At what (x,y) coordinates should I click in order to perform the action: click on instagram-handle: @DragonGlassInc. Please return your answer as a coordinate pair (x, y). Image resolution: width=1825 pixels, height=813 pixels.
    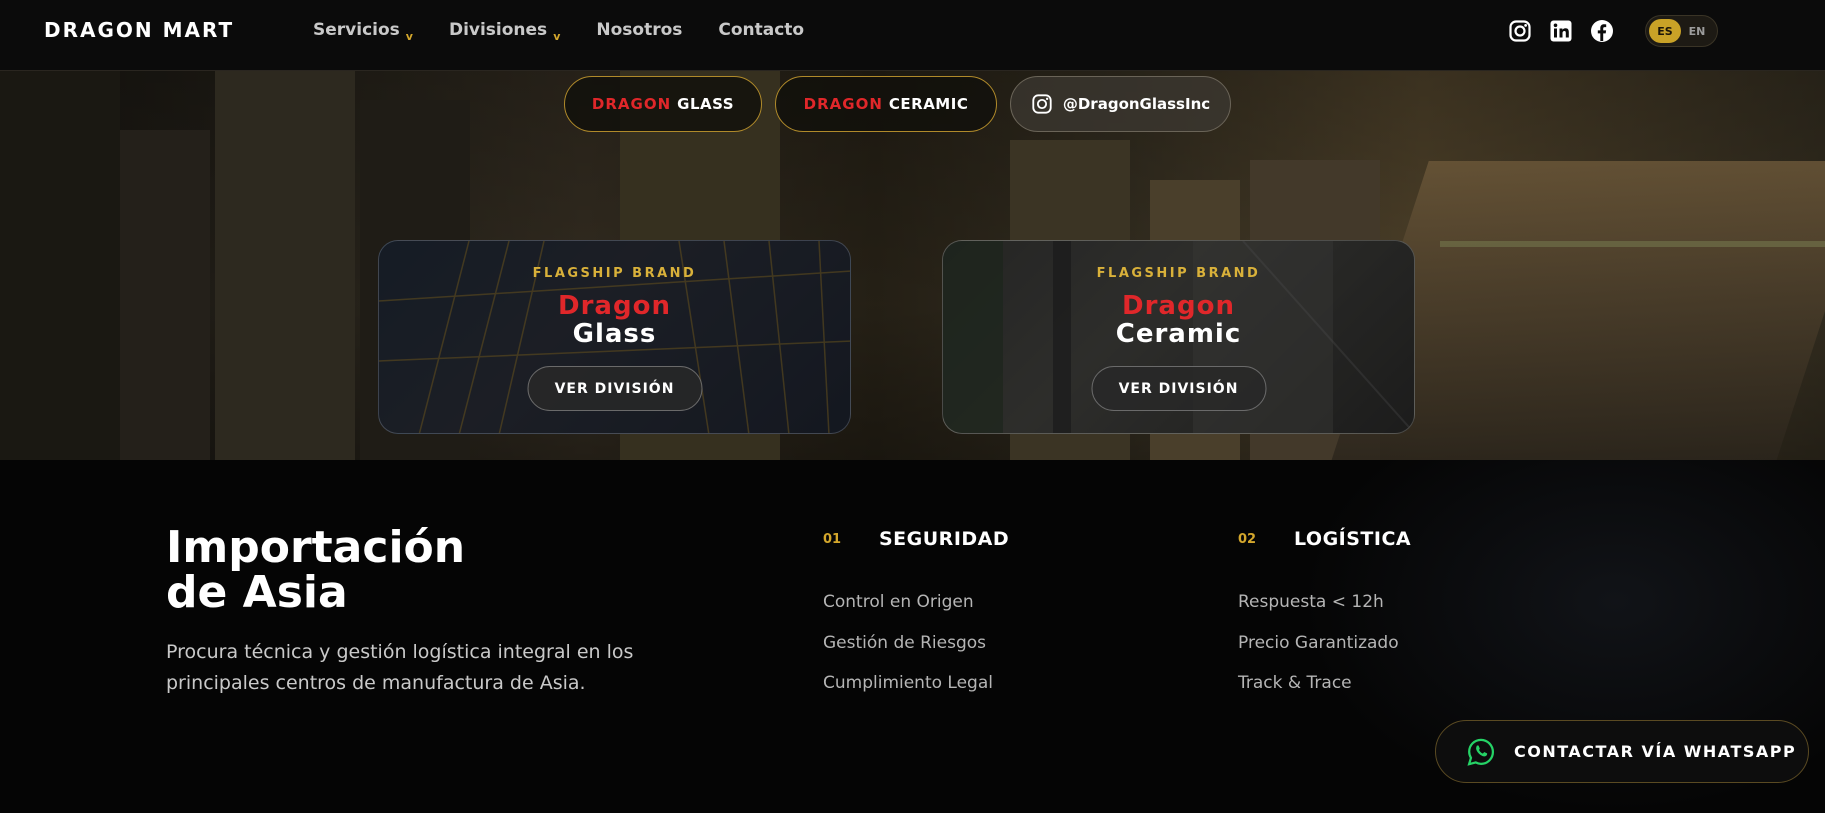
    Looking at the image, I should click on (1136, 104).